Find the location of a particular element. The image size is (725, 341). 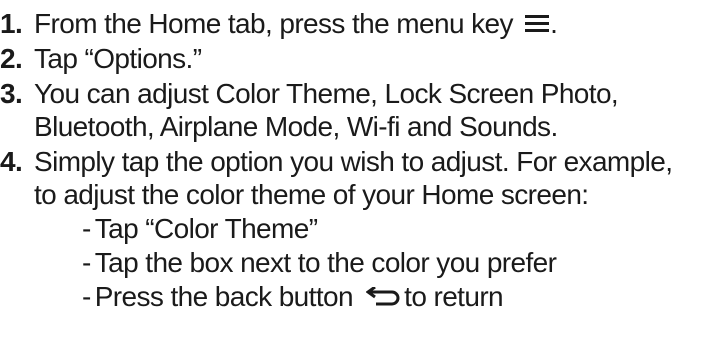

step-number: 1. is located at coordinates (11, 23).